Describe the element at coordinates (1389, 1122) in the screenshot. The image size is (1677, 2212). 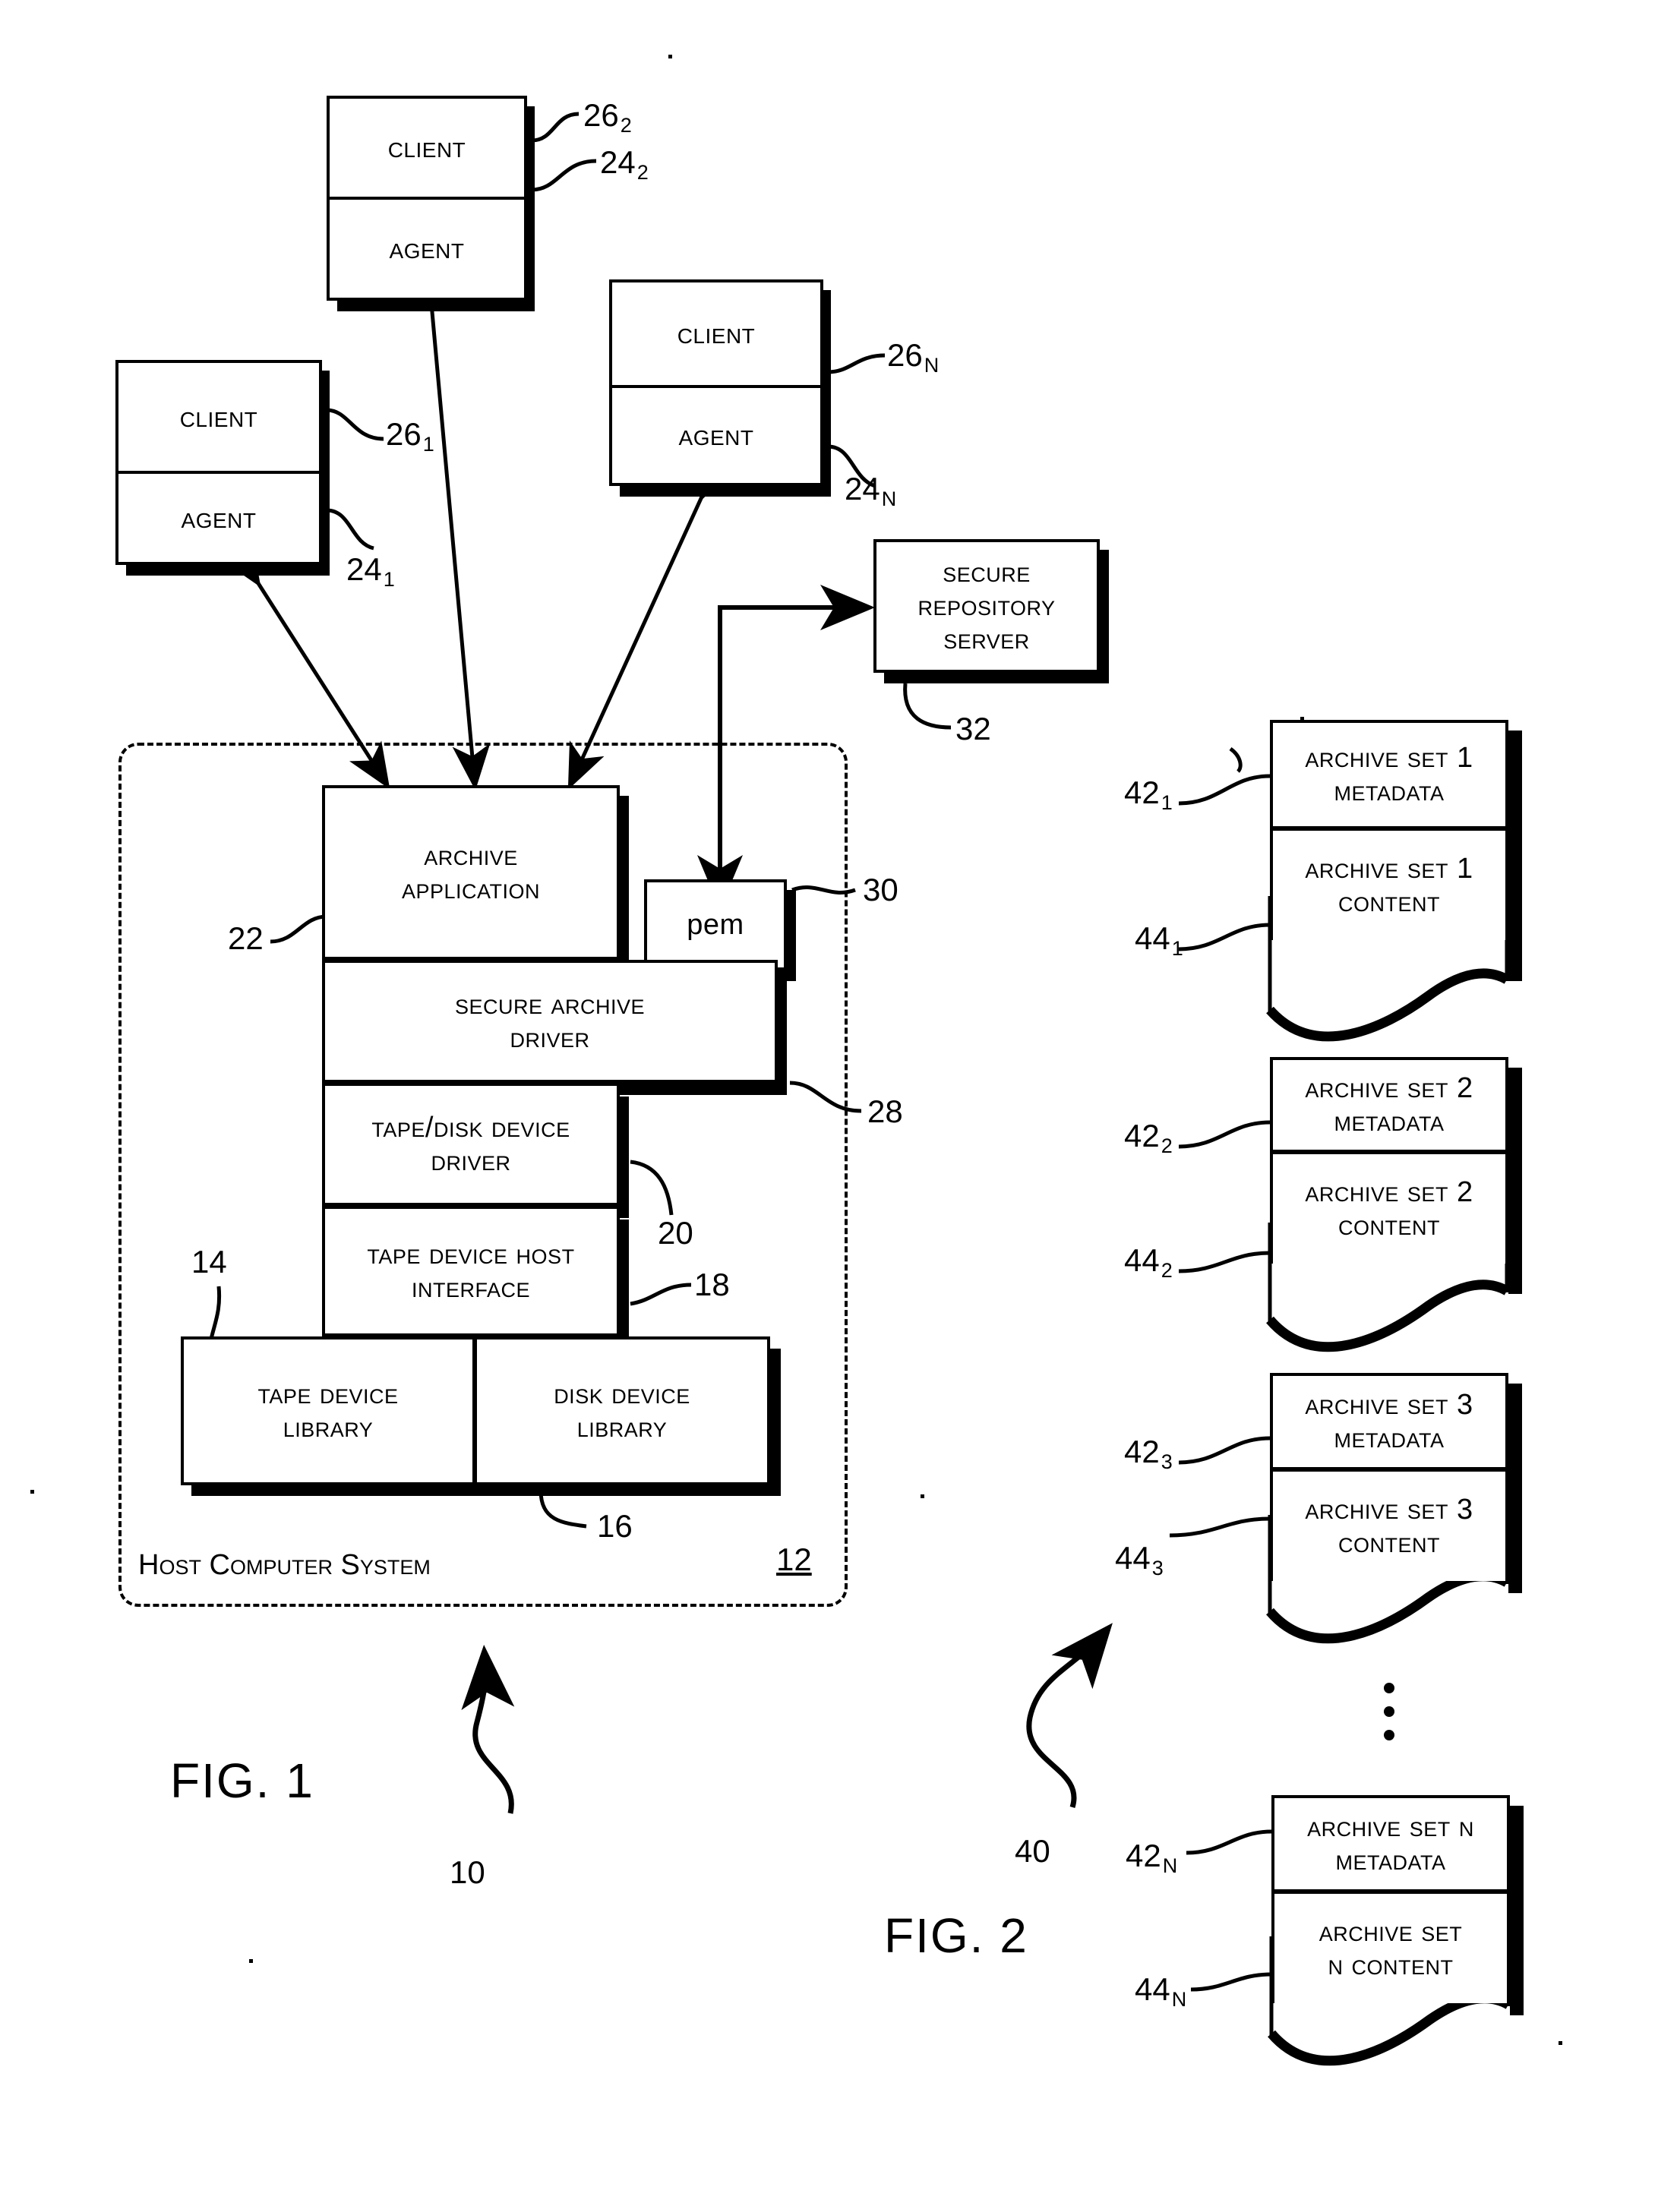
I see `archive-set-2-metadata-line2: MetaData` at that location.